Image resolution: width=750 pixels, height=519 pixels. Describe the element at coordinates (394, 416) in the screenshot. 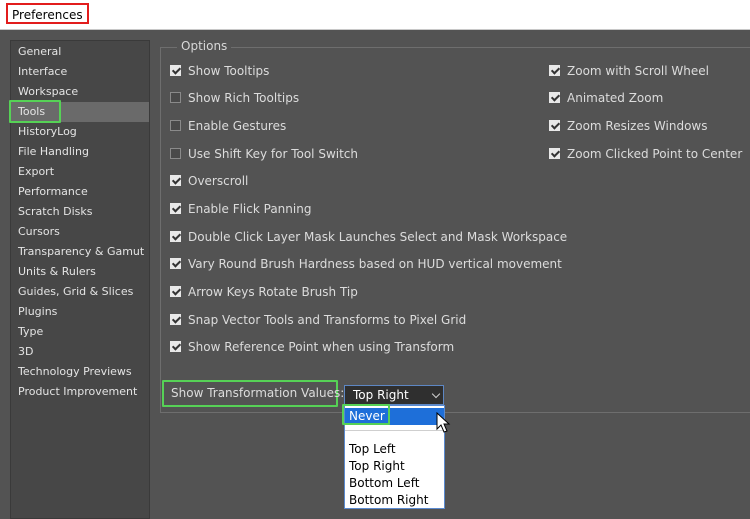

I see `option-never: Never` at that location.